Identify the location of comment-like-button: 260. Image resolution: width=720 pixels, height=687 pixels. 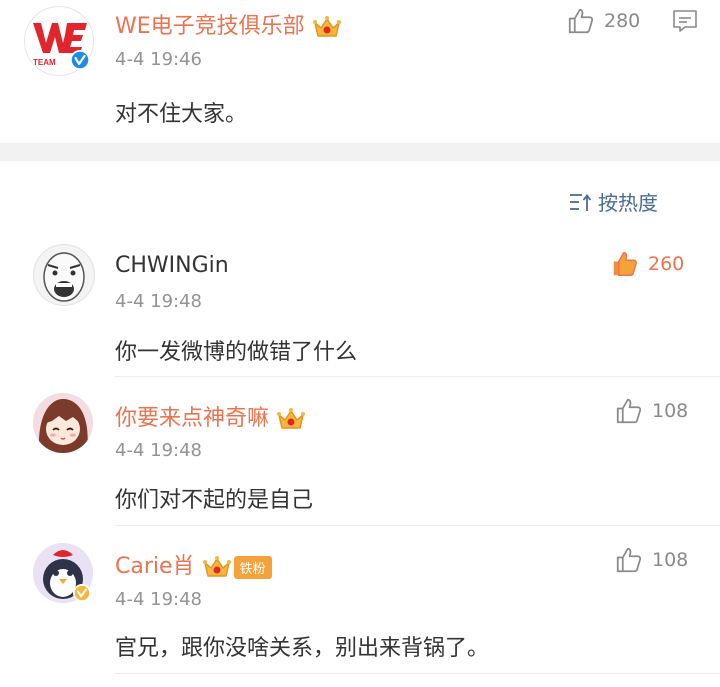
(647, 264).